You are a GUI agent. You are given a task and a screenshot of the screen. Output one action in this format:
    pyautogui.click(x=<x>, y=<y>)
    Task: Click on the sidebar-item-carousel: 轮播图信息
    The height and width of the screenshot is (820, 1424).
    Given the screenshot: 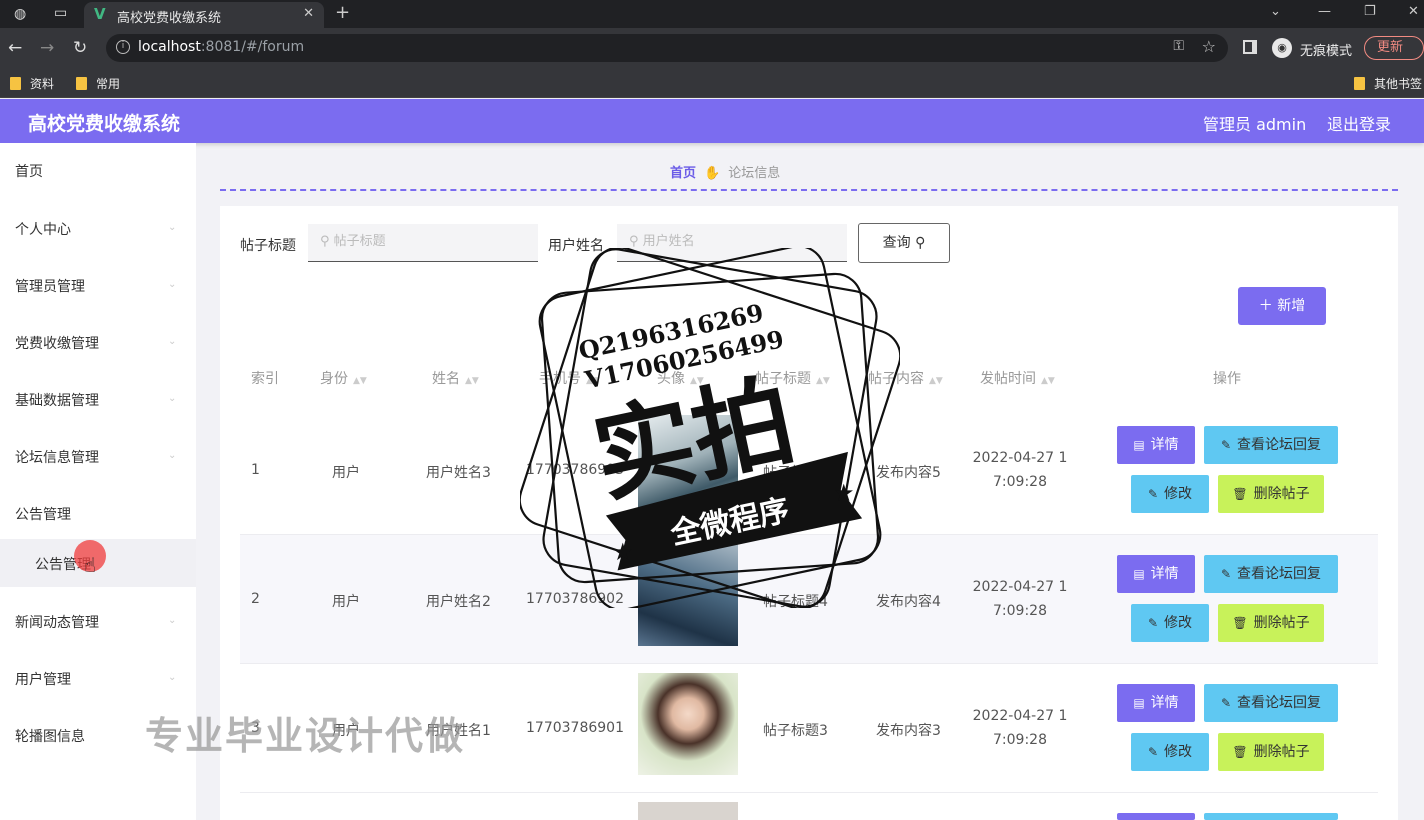 What is the action you would take?
    pyautogui.click(x=50, y=736)
    